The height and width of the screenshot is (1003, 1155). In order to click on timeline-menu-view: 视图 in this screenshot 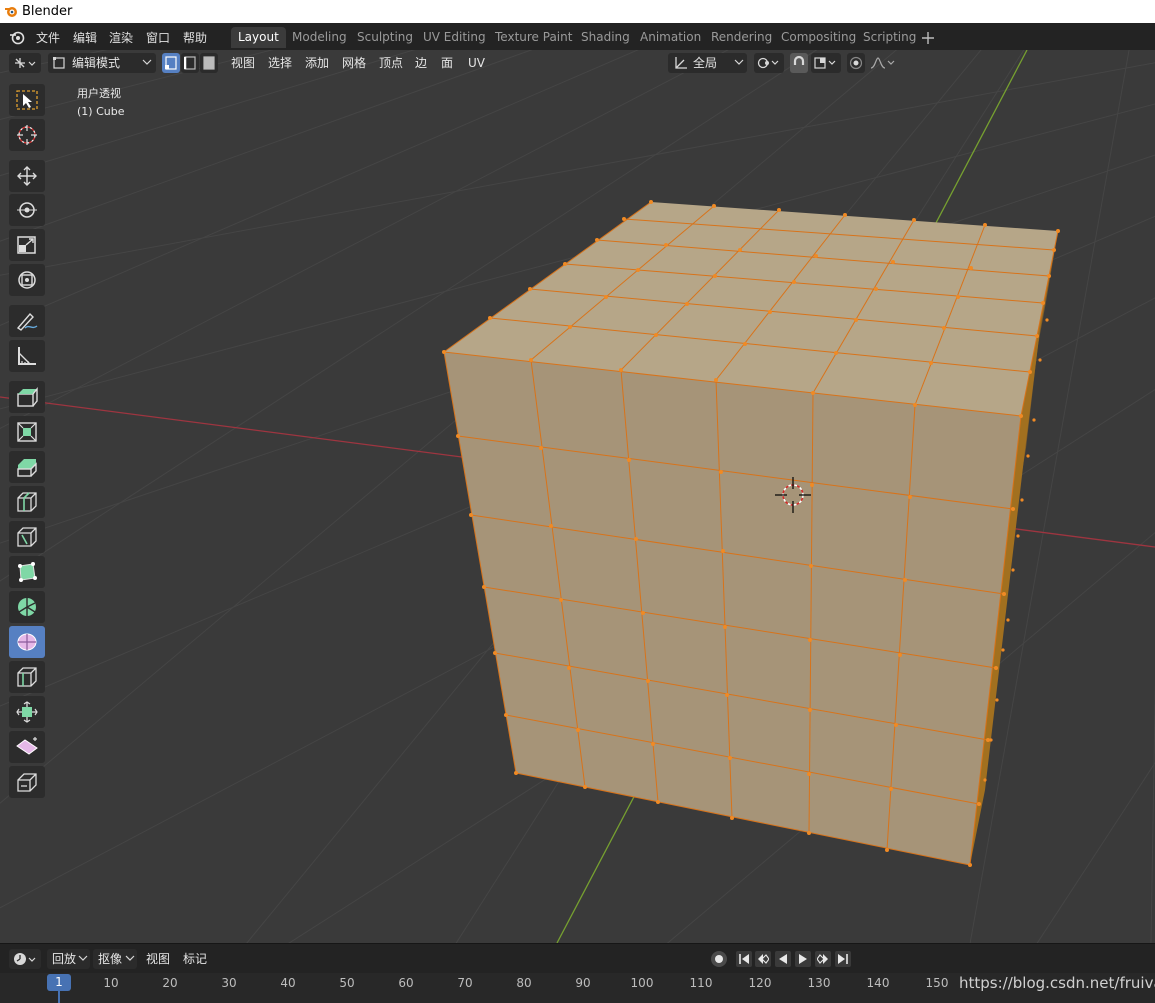, I will do `click(158, 959)`.